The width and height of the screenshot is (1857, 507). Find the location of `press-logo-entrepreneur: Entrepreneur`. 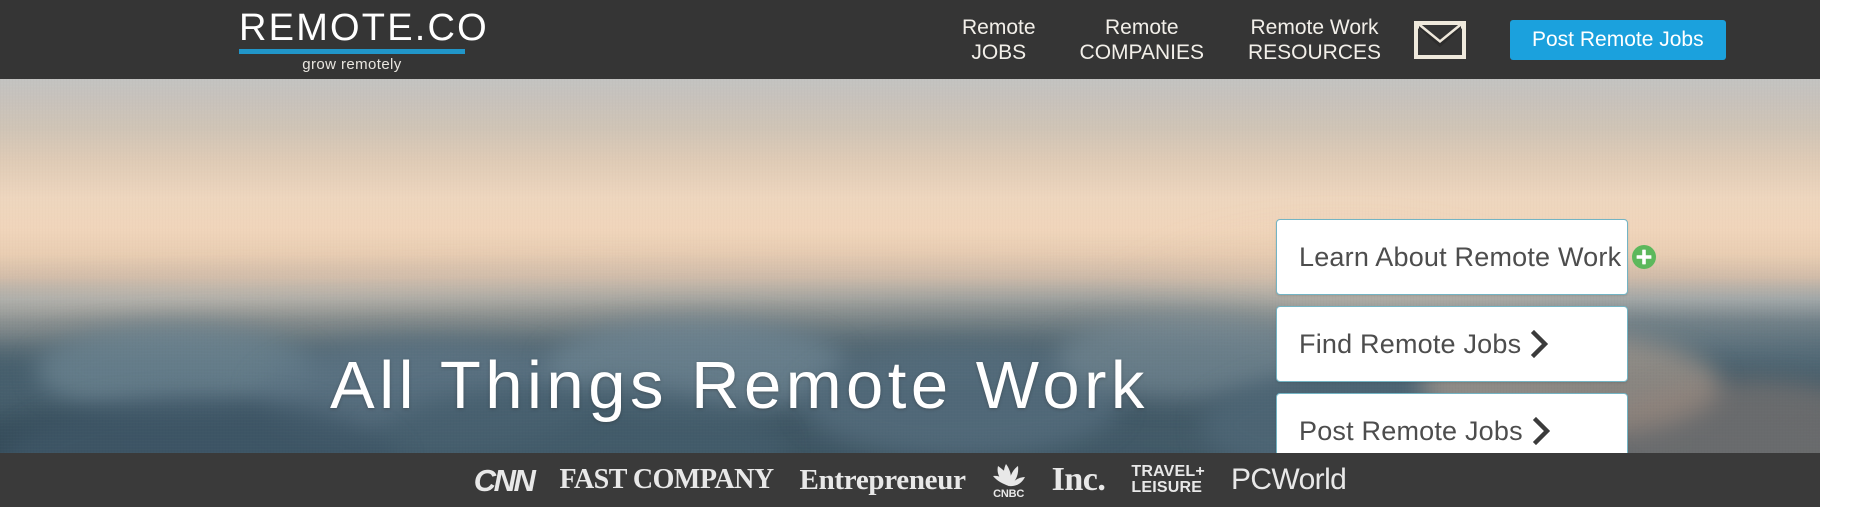

press-logo-entrepreneur: Entrepreneur is located at coordinates (882, 479).